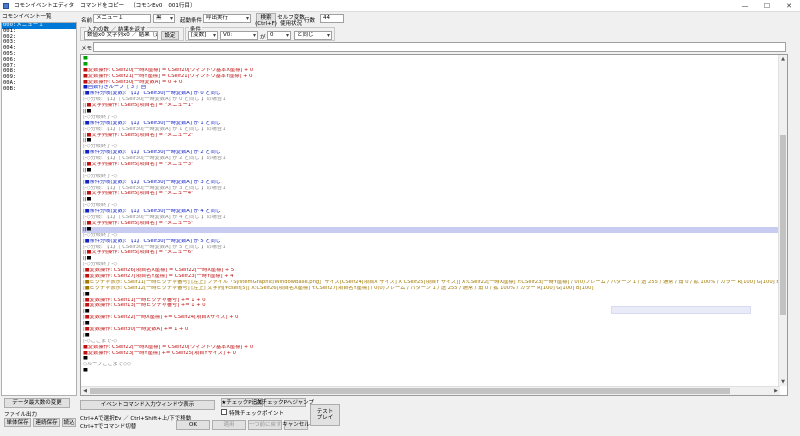  Describe the element at coordinates (313, 35) in the screenshot. I see `condition-compare-select: と同じ` at that location.